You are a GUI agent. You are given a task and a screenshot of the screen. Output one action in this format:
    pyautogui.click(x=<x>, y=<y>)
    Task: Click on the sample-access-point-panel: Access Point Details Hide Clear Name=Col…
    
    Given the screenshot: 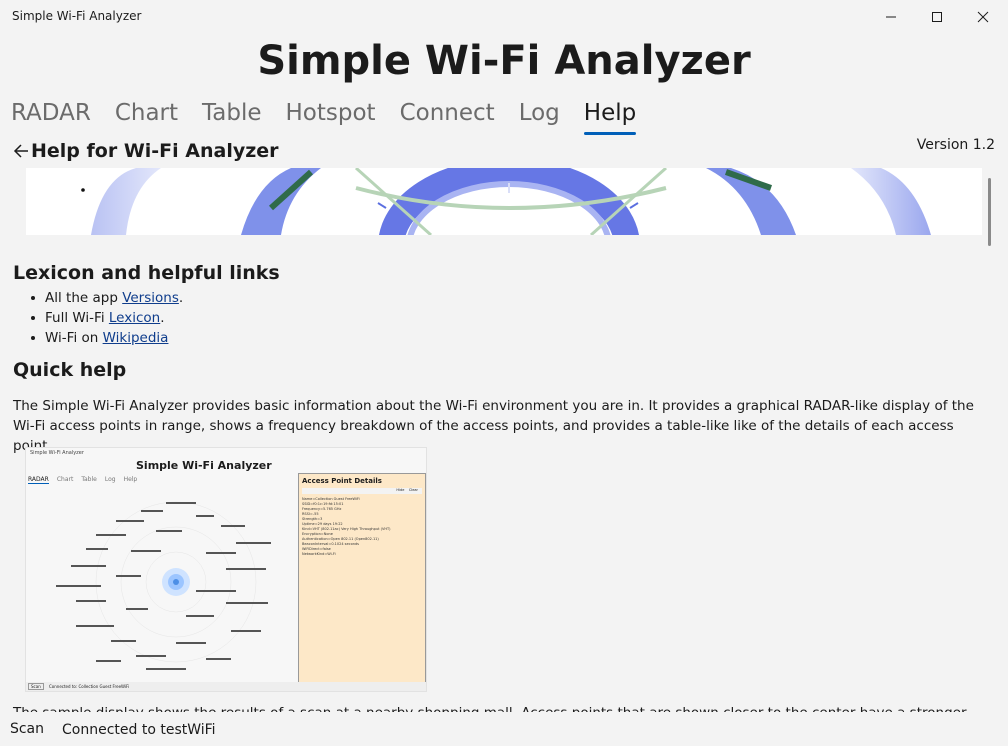 What is the action you would take?
    pyautogui.click(x=362, y=578)
    